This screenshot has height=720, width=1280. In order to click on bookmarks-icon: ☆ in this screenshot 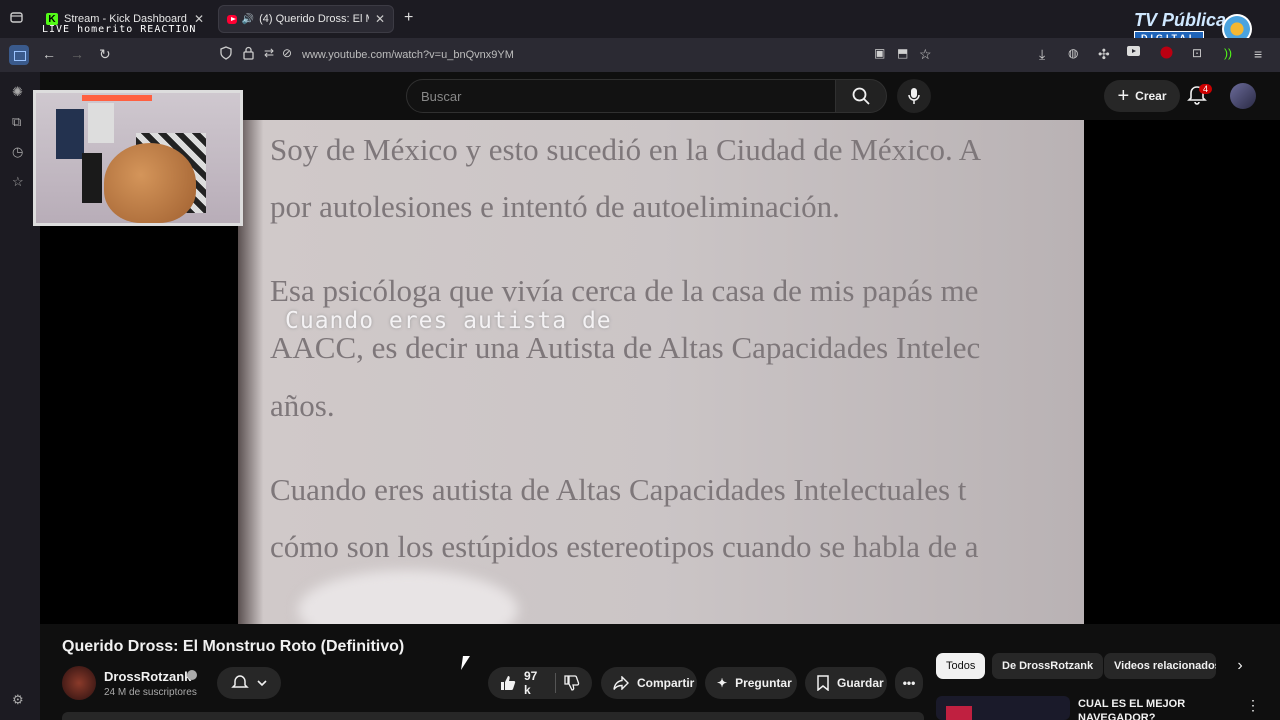, I will do `click(18, 182)`.